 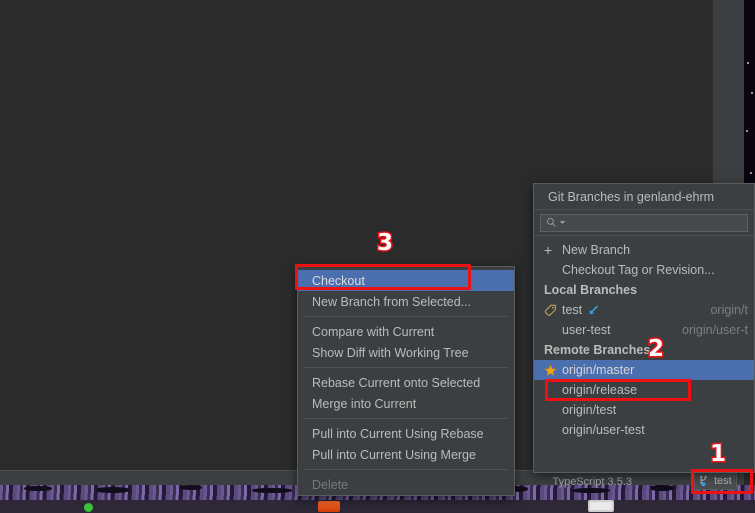 What do you see at coordinates (597, 350) in the screenshot?
I see `git-section-remote-branches: Remote Branches` at bounding box center [597, 350].